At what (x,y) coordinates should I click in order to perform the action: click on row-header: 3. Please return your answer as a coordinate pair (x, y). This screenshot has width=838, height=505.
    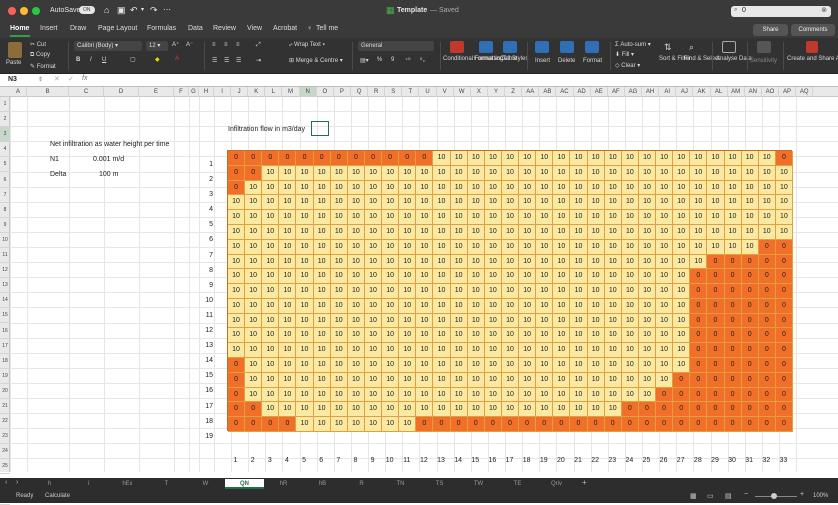
    Looking at the image, I should click on (5, 135).